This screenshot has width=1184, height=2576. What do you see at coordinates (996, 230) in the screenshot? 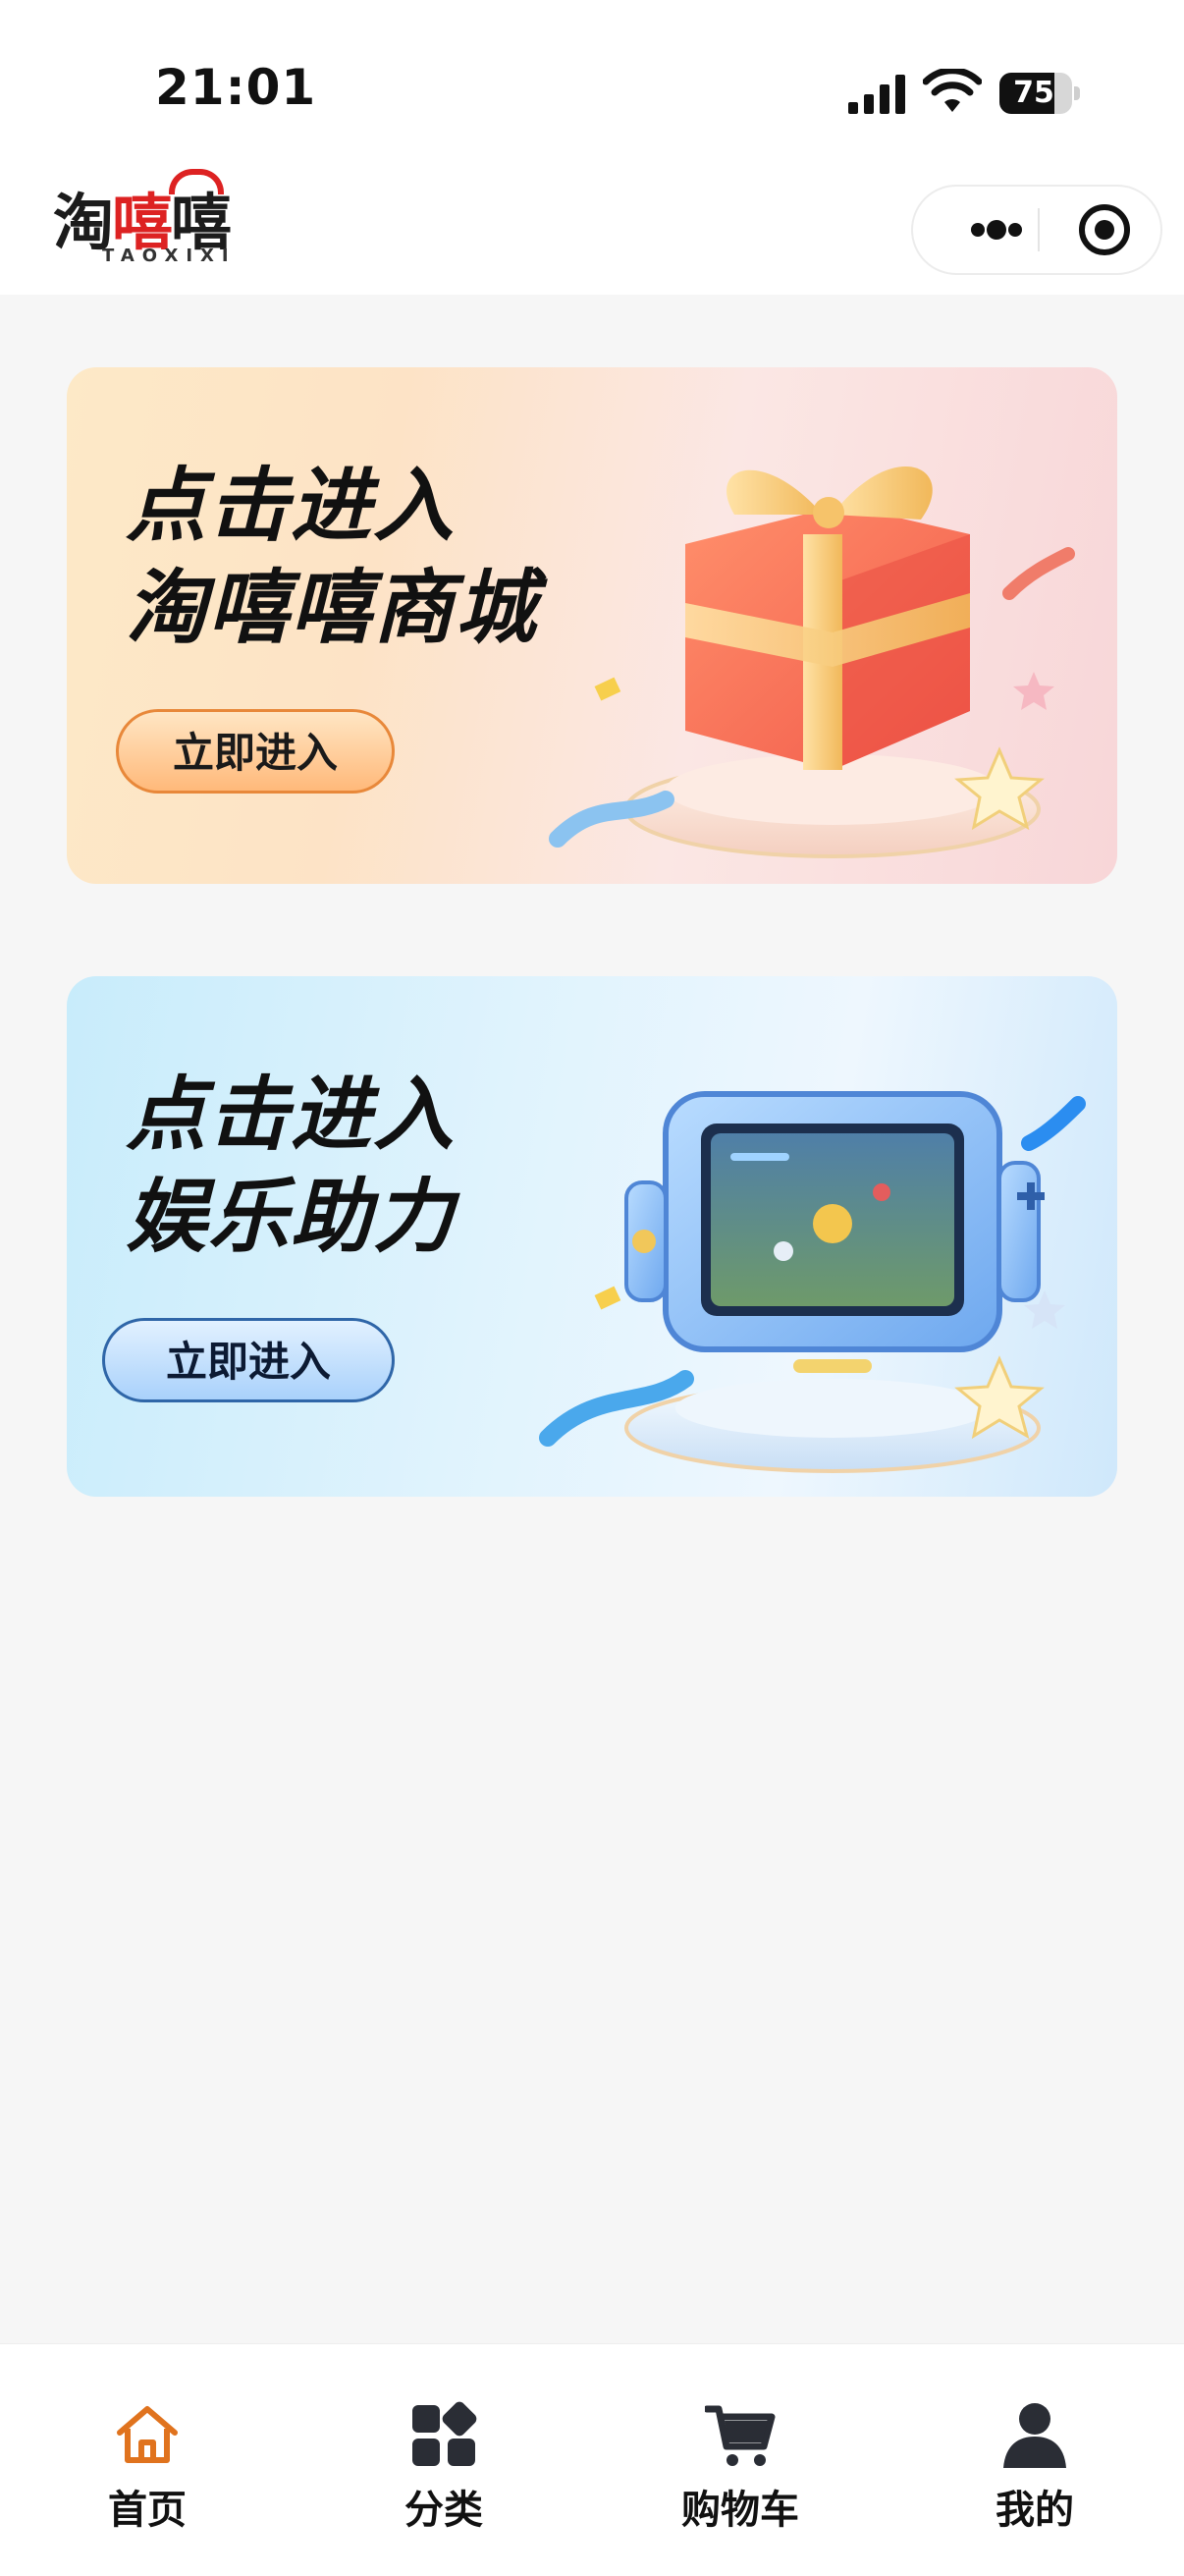
I see `more-icon` at bounding box center [996, 230].